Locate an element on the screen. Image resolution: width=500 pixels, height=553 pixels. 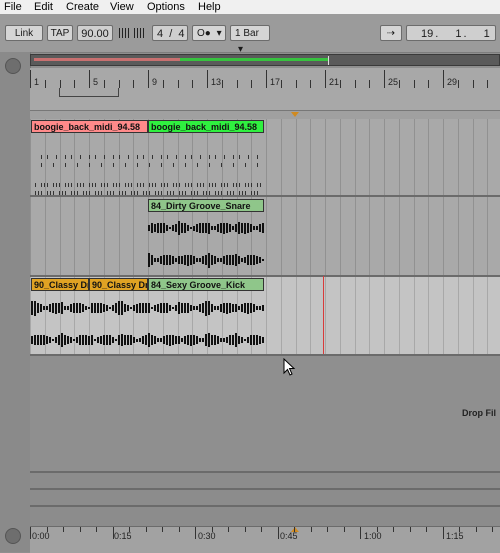
menu-help: Help is located at coordinates (209, 7).